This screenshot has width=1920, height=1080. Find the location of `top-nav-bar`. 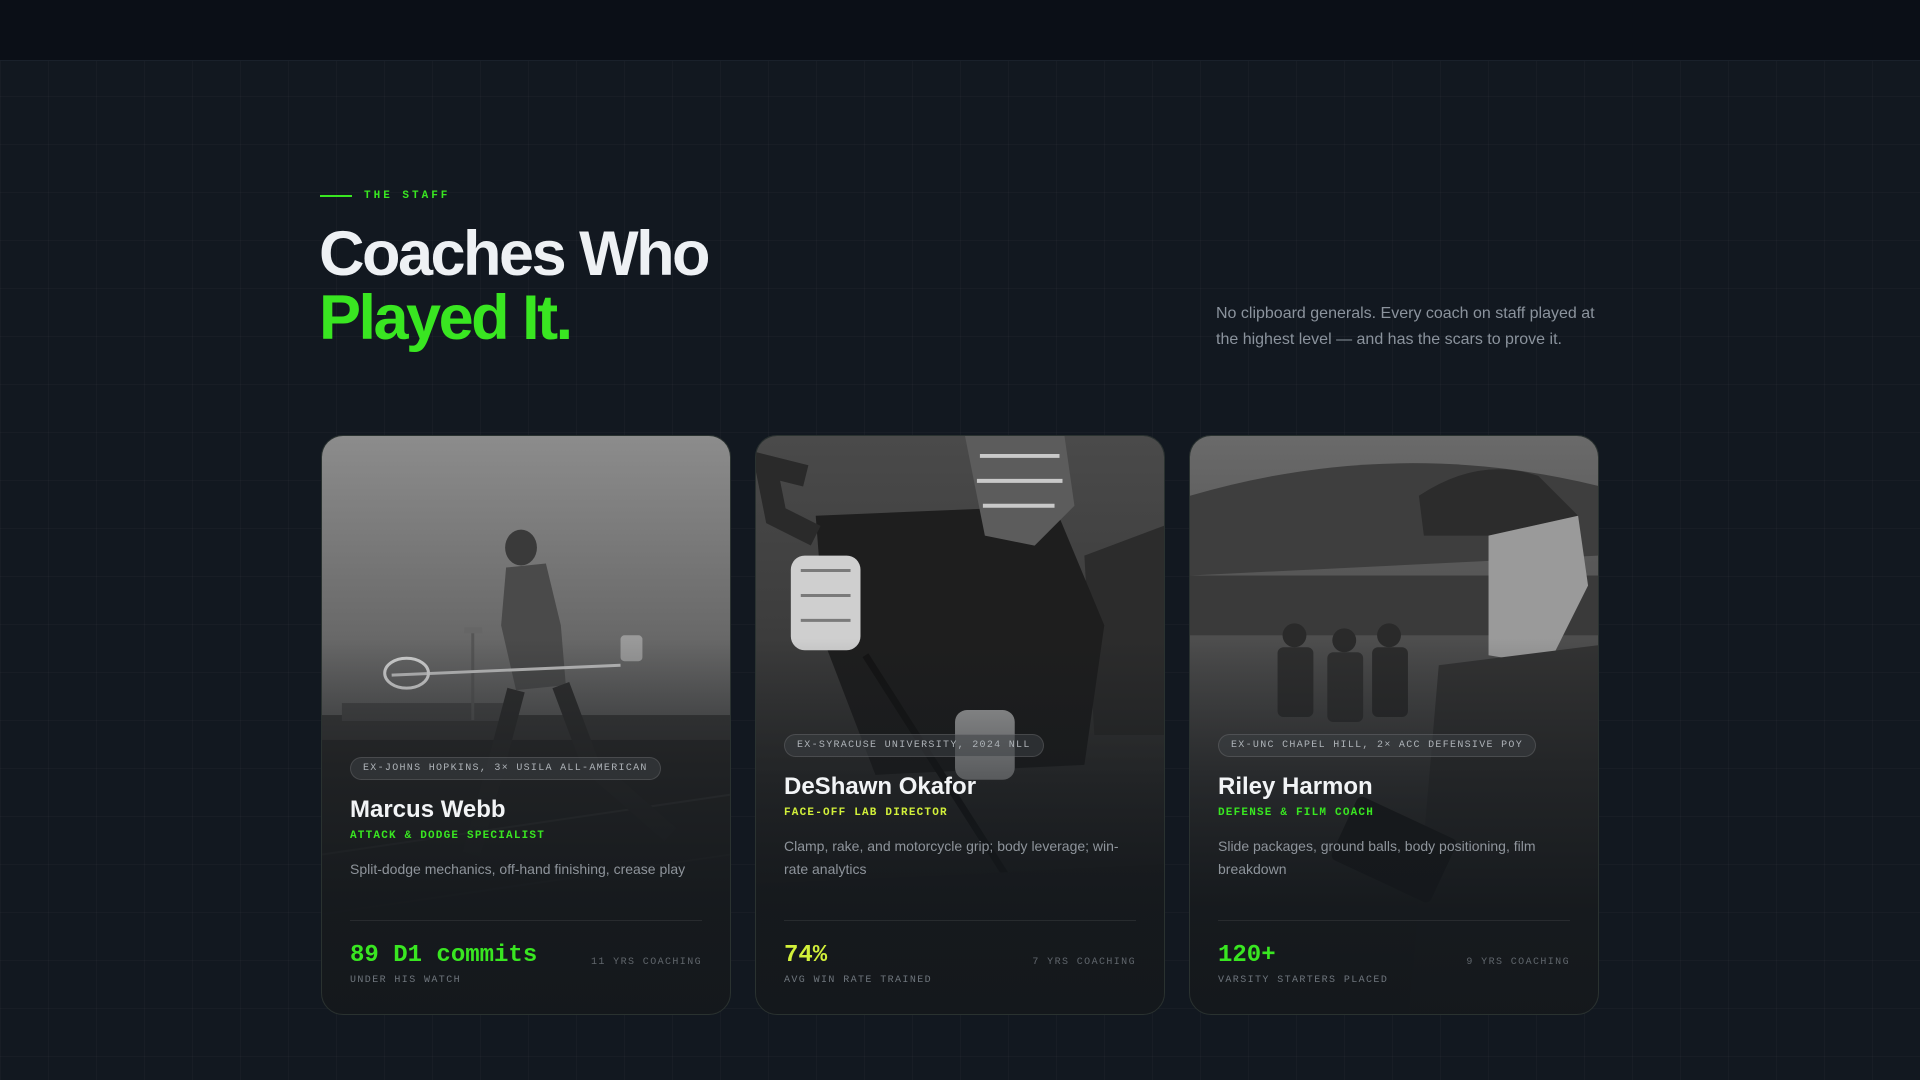

top-nav-bar is located at coordinates (960, 30).